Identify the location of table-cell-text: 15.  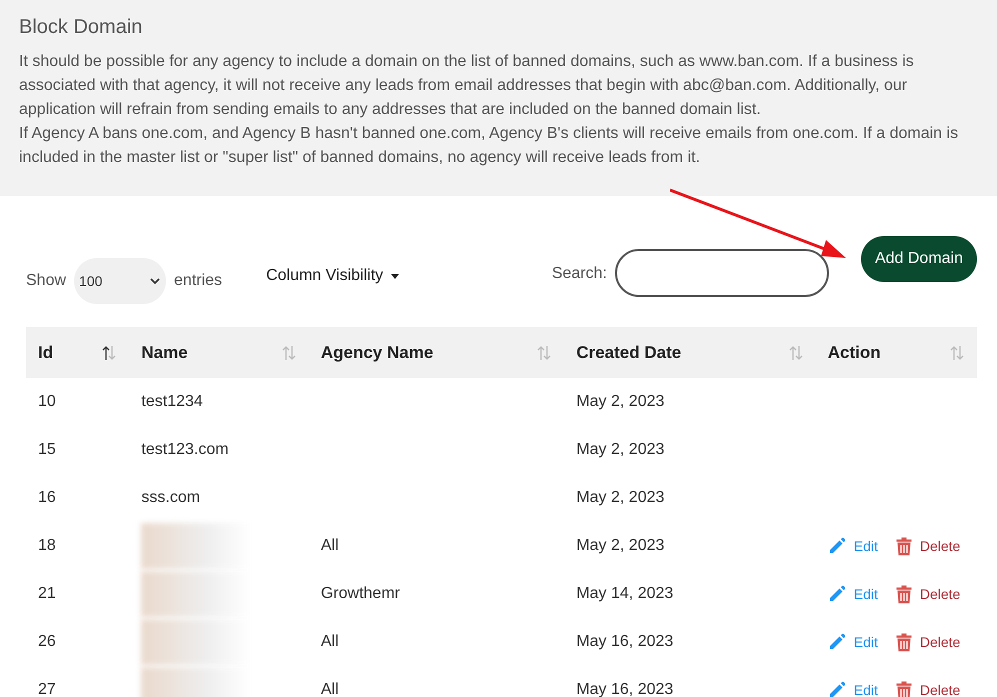
(47, 450).